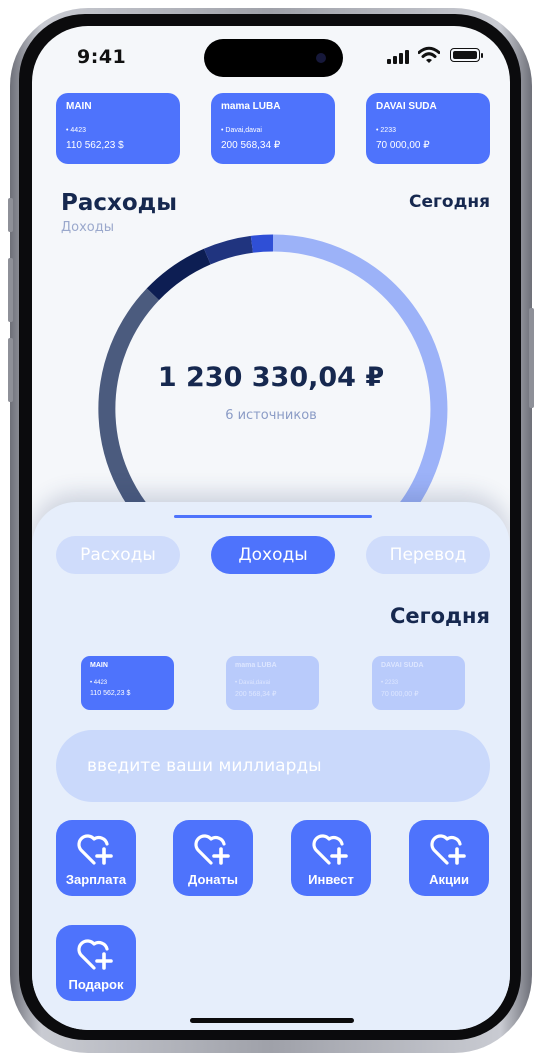  Describe the element at coordinates (10, 215) in the screenshot. I see `action-button` at that location.